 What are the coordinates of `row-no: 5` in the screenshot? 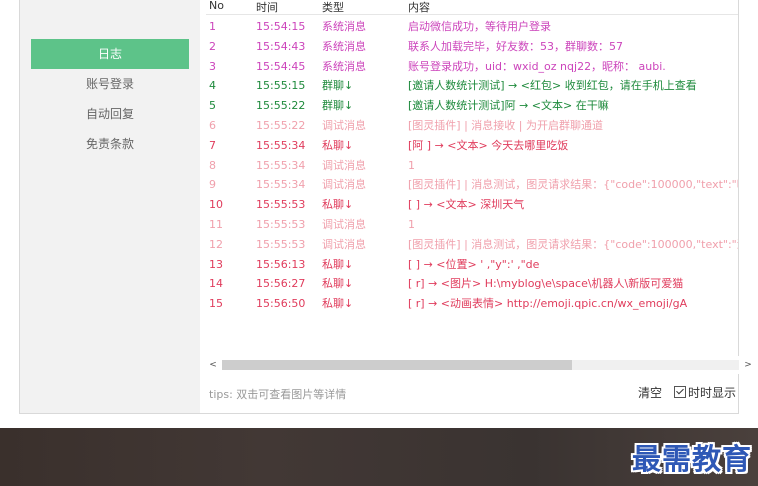 It's located at (212, 106).